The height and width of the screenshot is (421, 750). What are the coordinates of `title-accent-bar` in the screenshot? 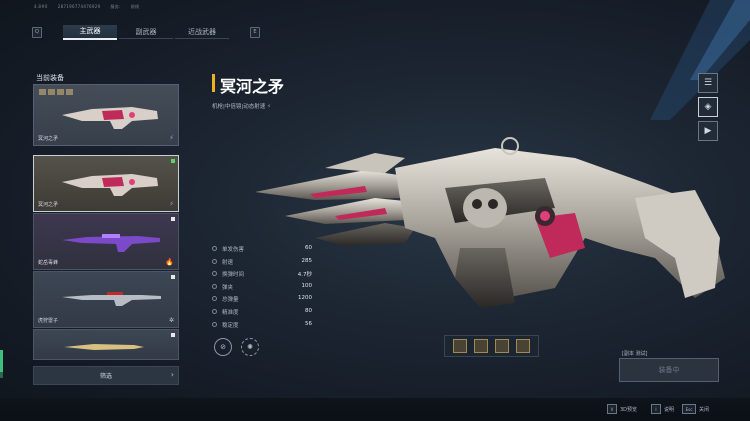 It's located at (213, 83).